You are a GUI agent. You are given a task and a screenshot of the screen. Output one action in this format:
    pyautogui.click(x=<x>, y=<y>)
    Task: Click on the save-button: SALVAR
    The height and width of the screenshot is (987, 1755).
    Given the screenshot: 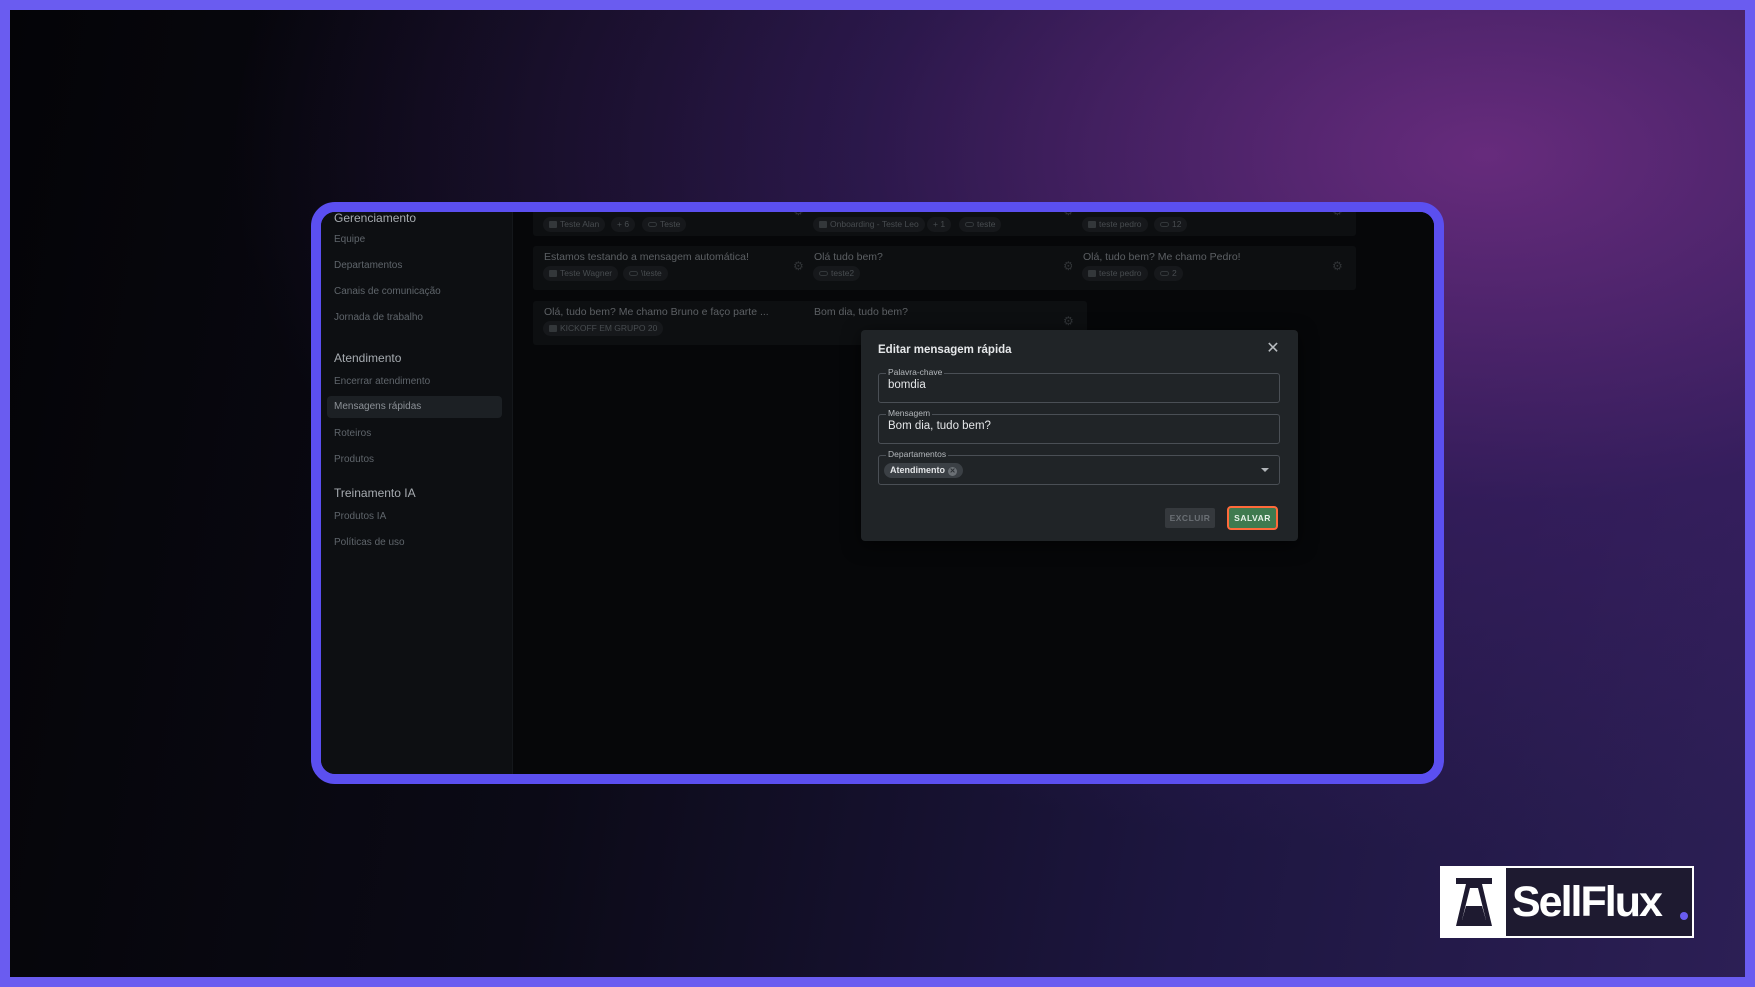 What is the action you would take?
    pyautogui.click(x=1252, y=518)
    